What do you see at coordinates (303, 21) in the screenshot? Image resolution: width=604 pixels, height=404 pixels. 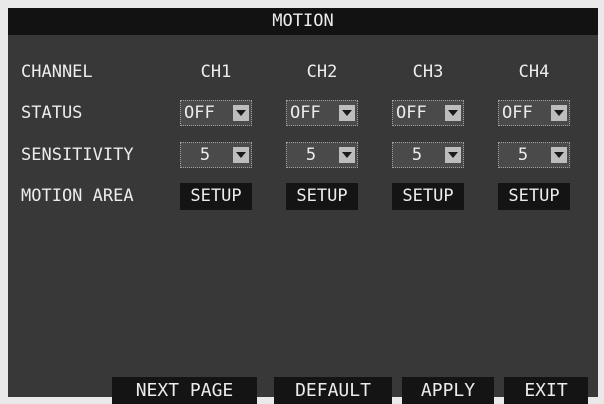 I see `window-title: MOTION` at bounding box center [303, 21].